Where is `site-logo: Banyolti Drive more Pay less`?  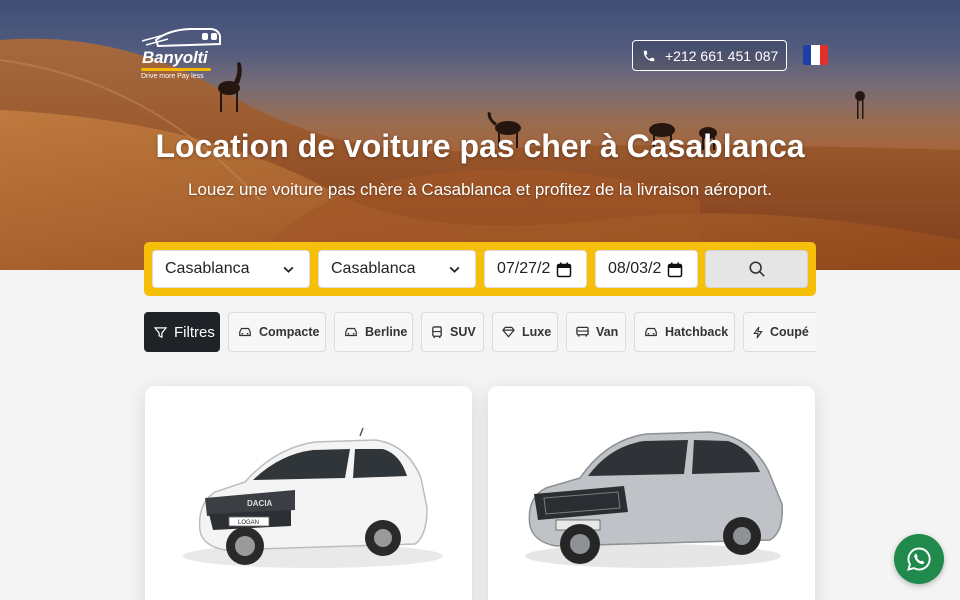
site-logo: Banyolti Drive more Pay less is located at coordinates (183, 56).